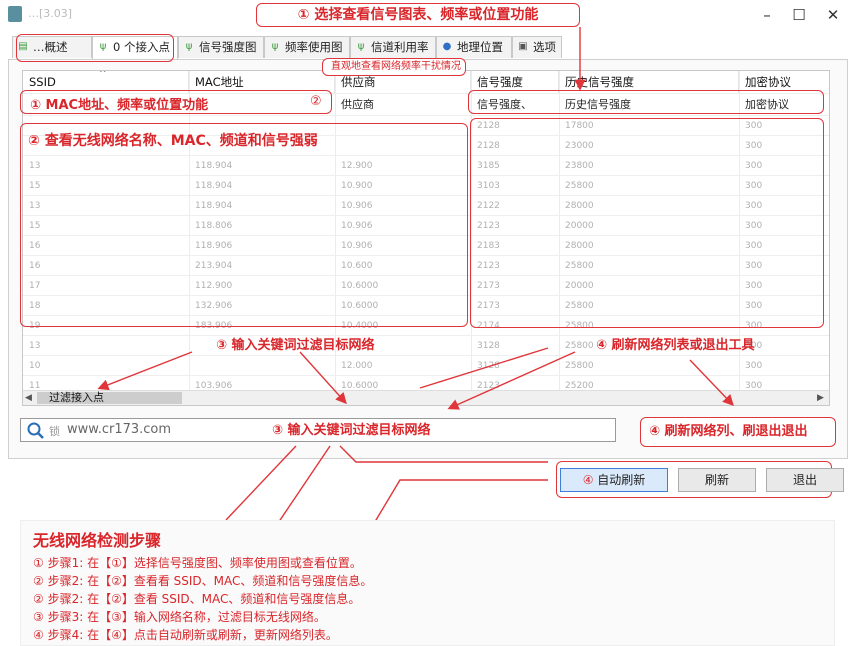 This screenshot has height=646, width=855. I want to click on step-item: ② 步骤2: 在【②】查看 SSID、MAC、频道和信号强度信息。, so click(197, 599).